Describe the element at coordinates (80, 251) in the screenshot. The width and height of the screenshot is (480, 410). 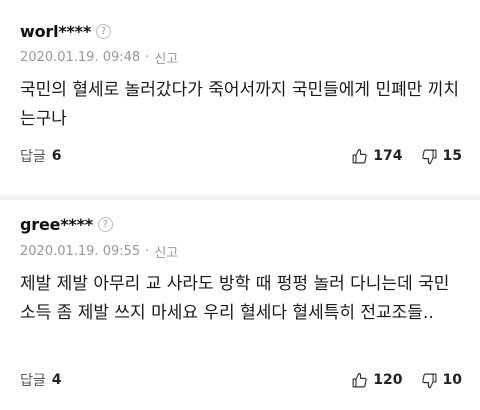
I see `comment-date: 2020.01.19. 09:55` at that location.